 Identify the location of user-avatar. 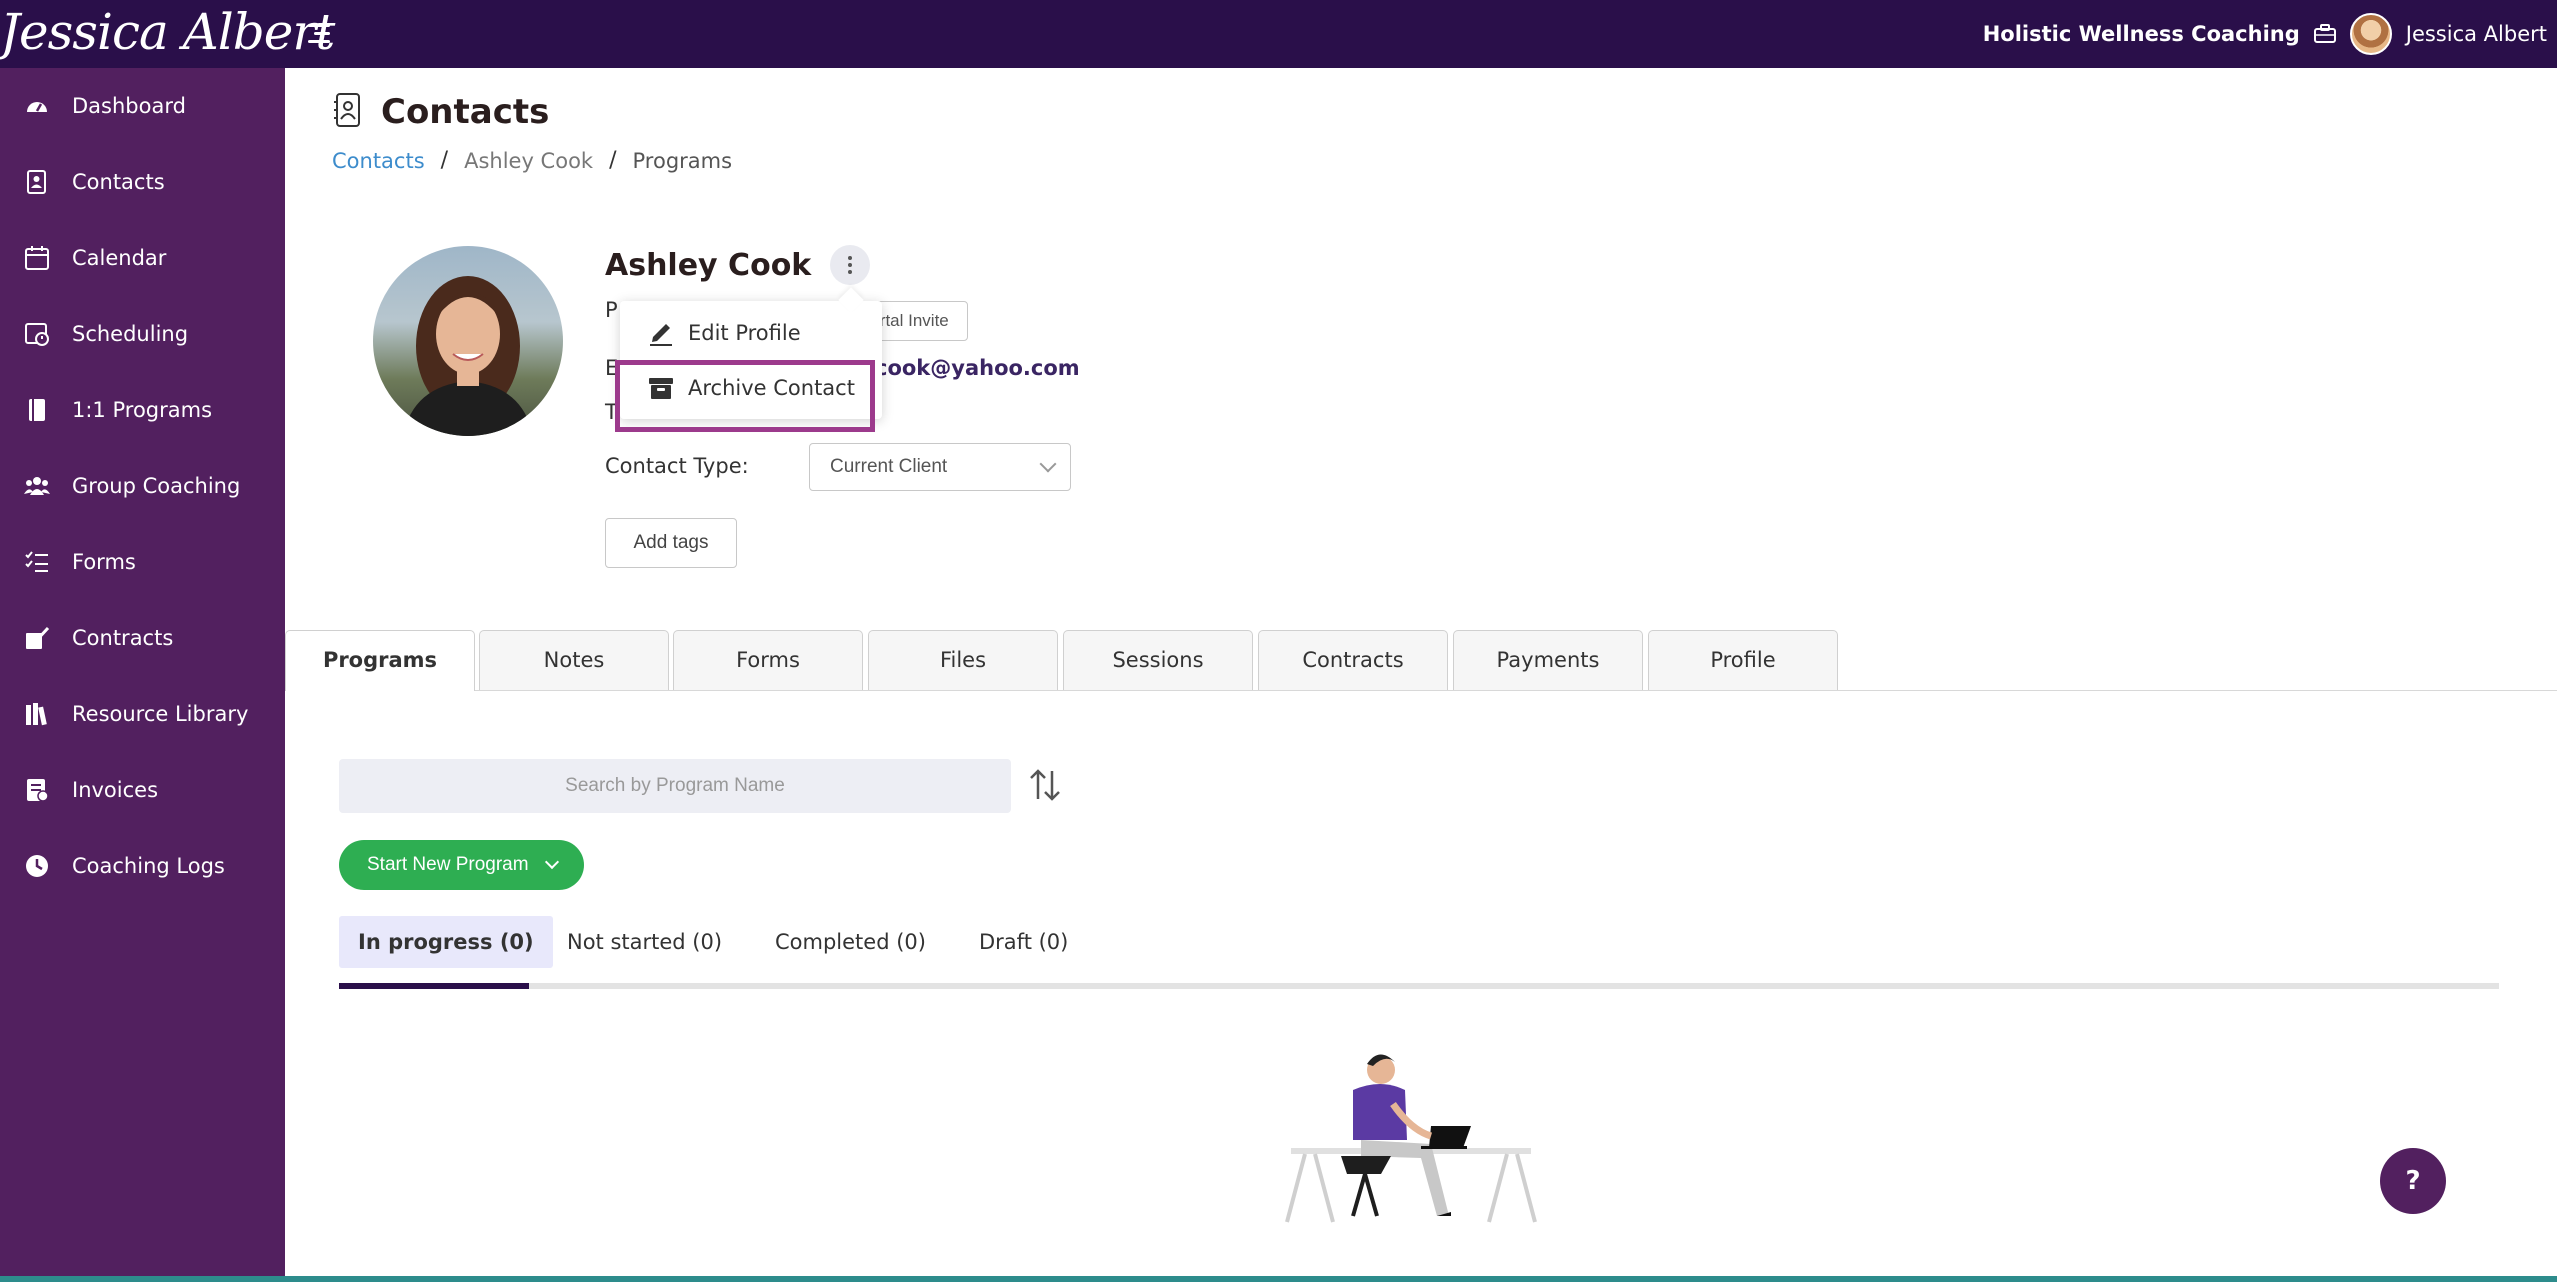
(2370, 34).